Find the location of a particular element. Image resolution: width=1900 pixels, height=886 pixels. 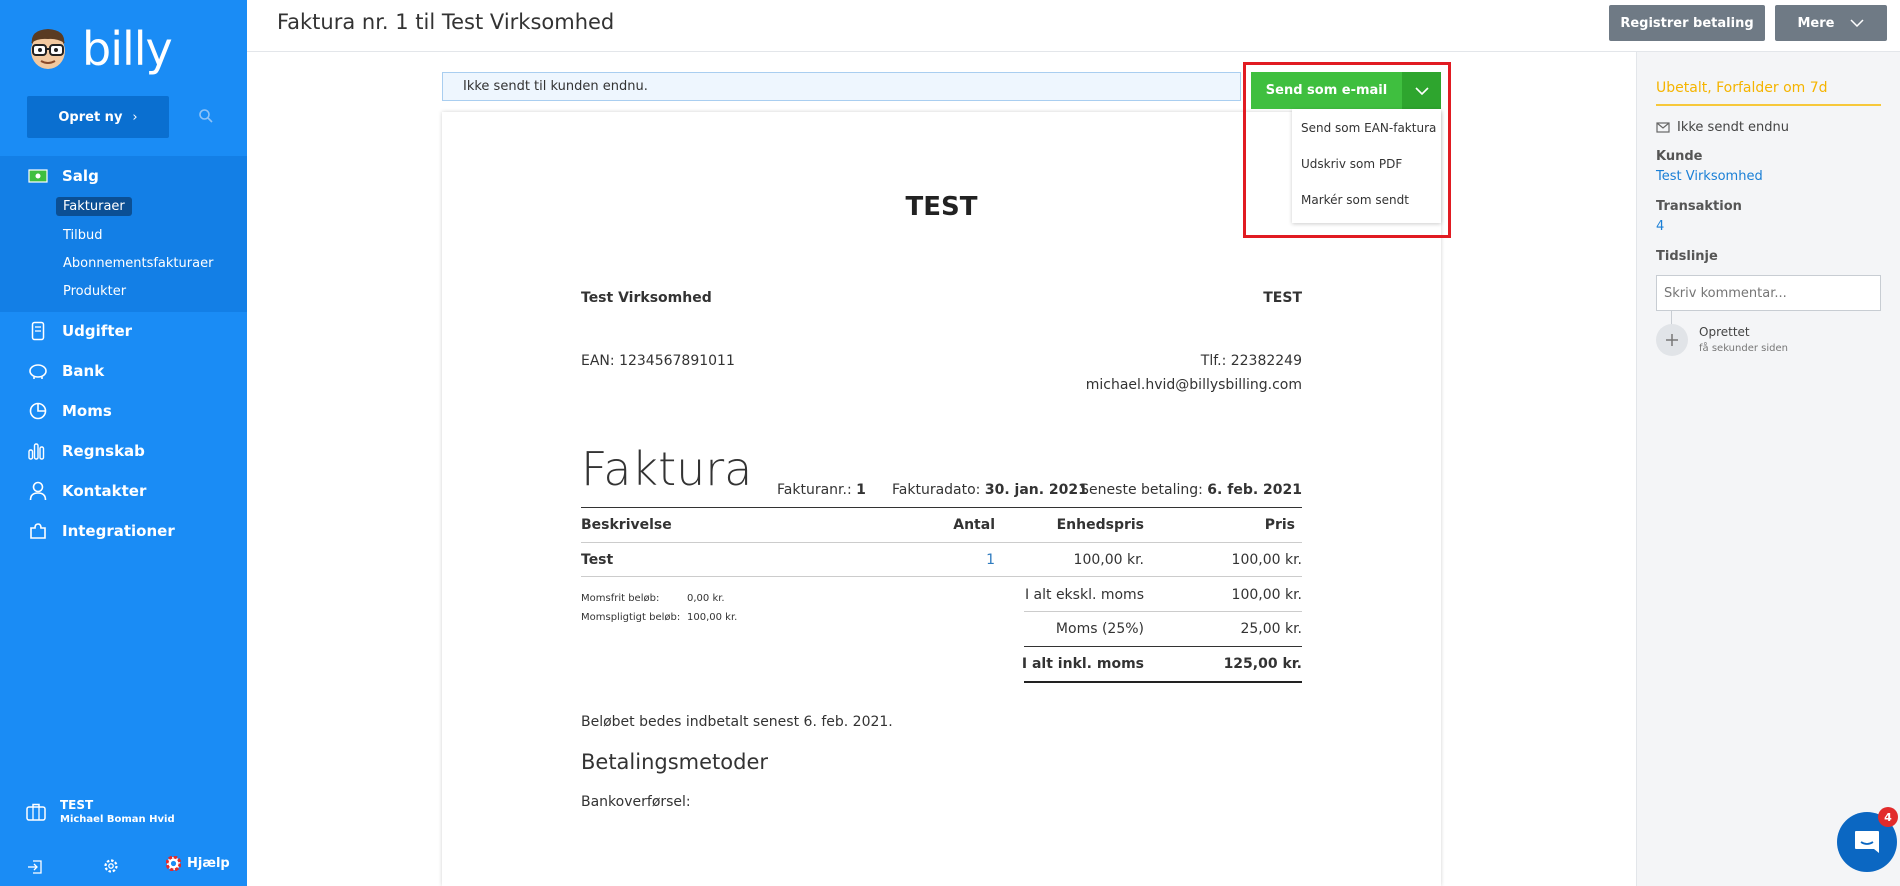

person-icon is located at coordinates (38, 491).